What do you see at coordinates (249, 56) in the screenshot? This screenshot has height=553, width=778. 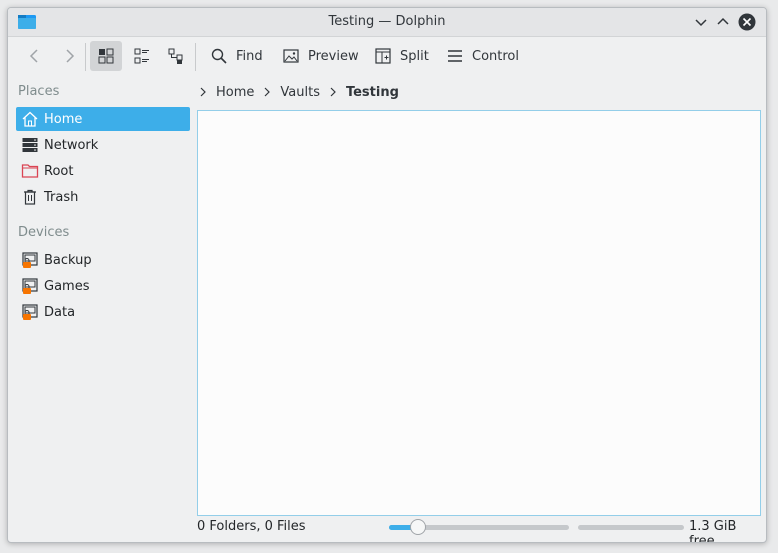 I see `find-label: Find` at bounding box center [249, 56].